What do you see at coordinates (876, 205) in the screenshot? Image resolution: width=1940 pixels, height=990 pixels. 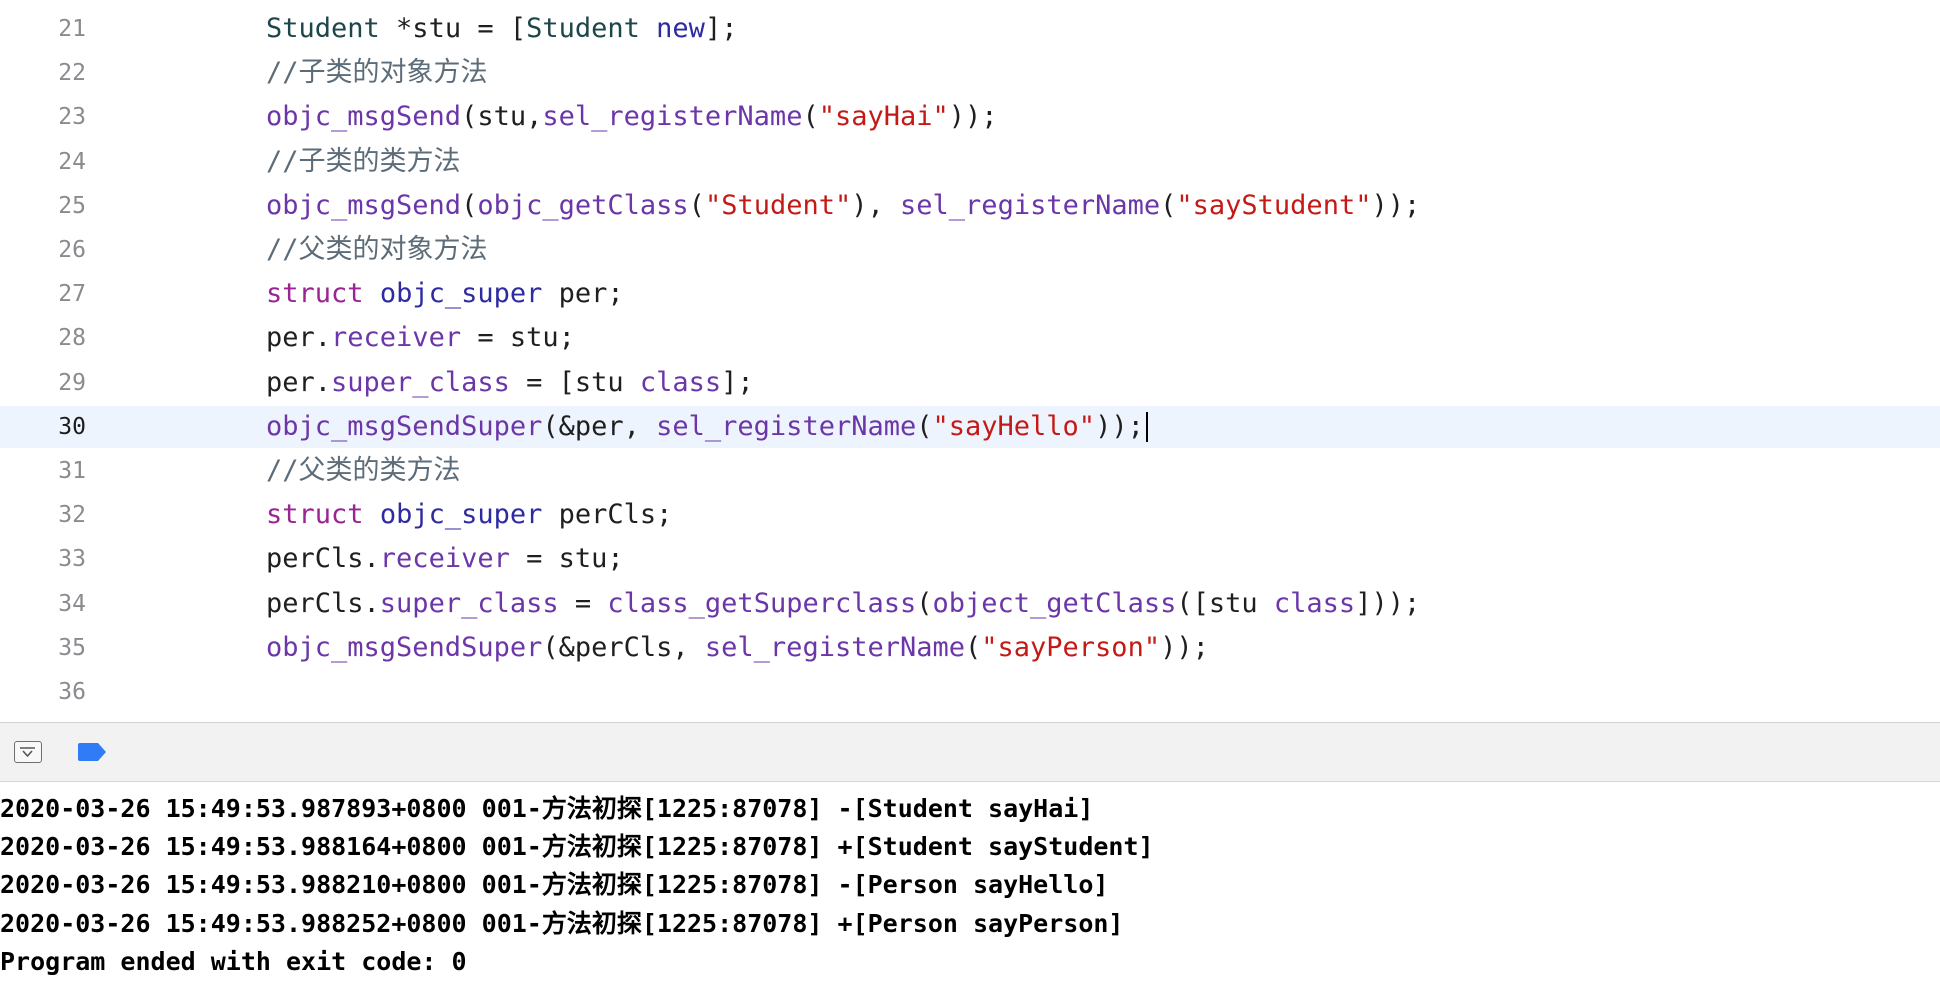 I see `code-token: ),` at bounding box center [876, 205].